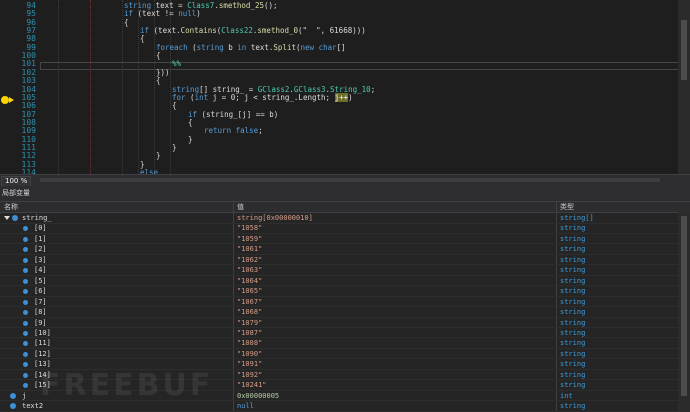  Describe the element at coordinates (249, 270) in the screenshot. I see `variable-value: "1063"` at that location.